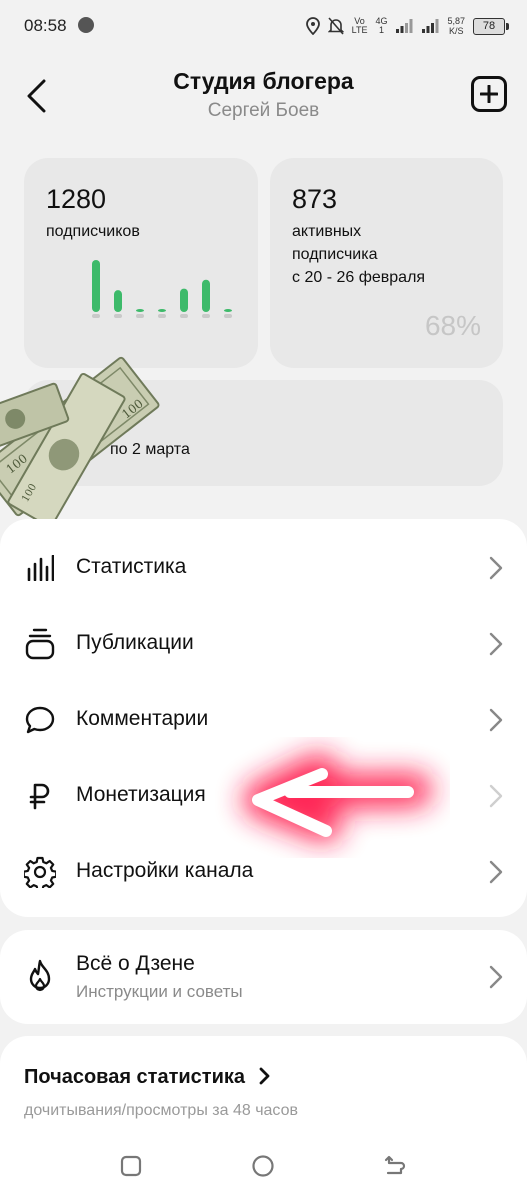 Image resolution: width=527 pixels, height=1200 pixels. What do you see at coordinates (359, 25) in the screenshot?
I see `volte-indicator: Vo LTE` at bounding box center [359, 25].